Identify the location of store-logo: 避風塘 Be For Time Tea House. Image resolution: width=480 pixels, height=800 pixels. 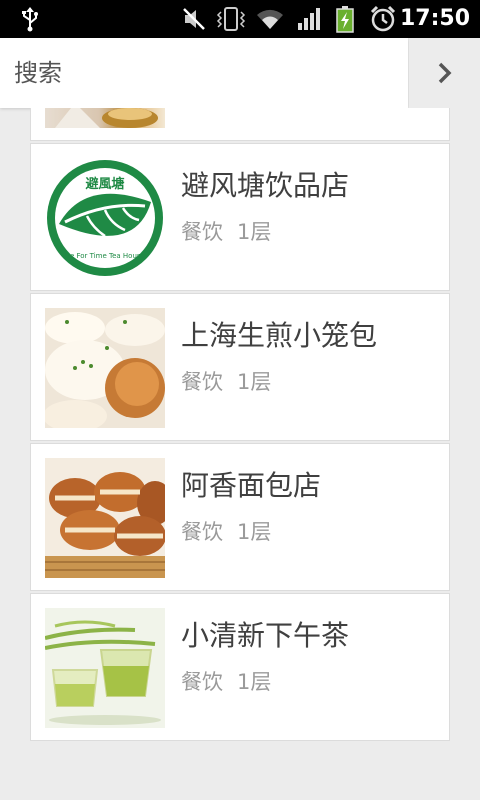
(105, 218).